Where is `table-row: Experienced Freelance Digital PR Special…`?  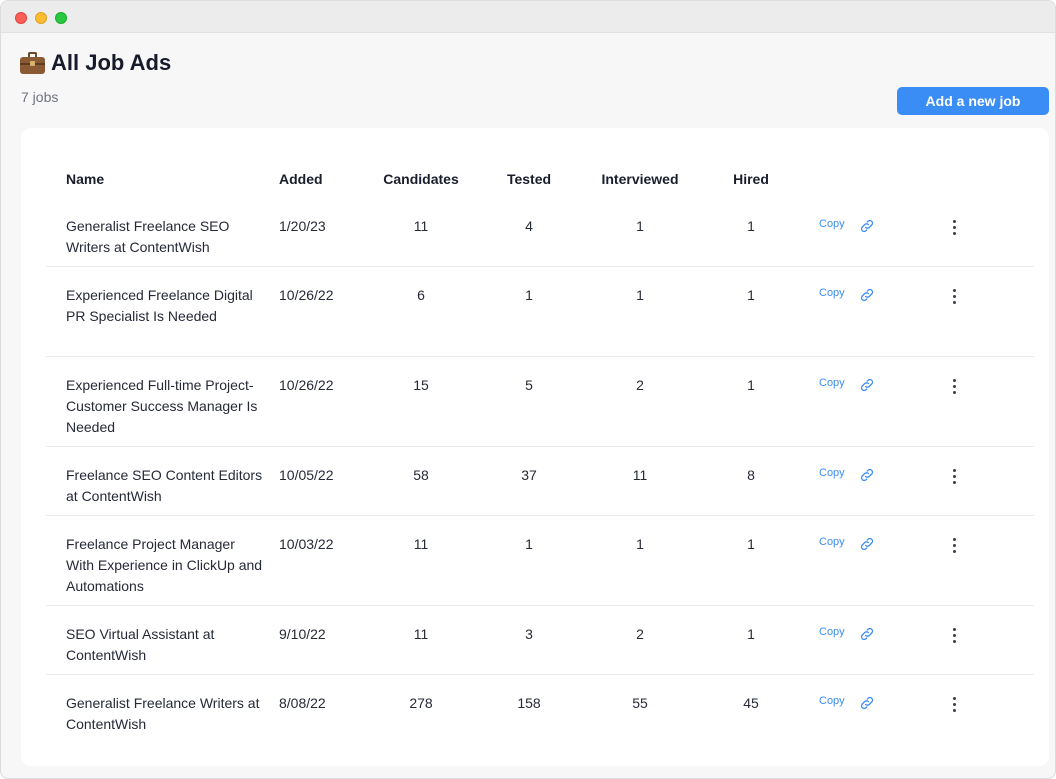 table-row: Experienced Freelance Digital PR Special… is located at coordinates (540, 312).